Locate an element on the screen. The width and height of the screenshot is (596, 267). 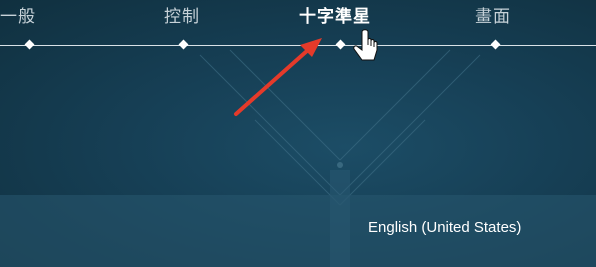
tab-crosshair: 十字準星 is located at coordinates (335, 14).